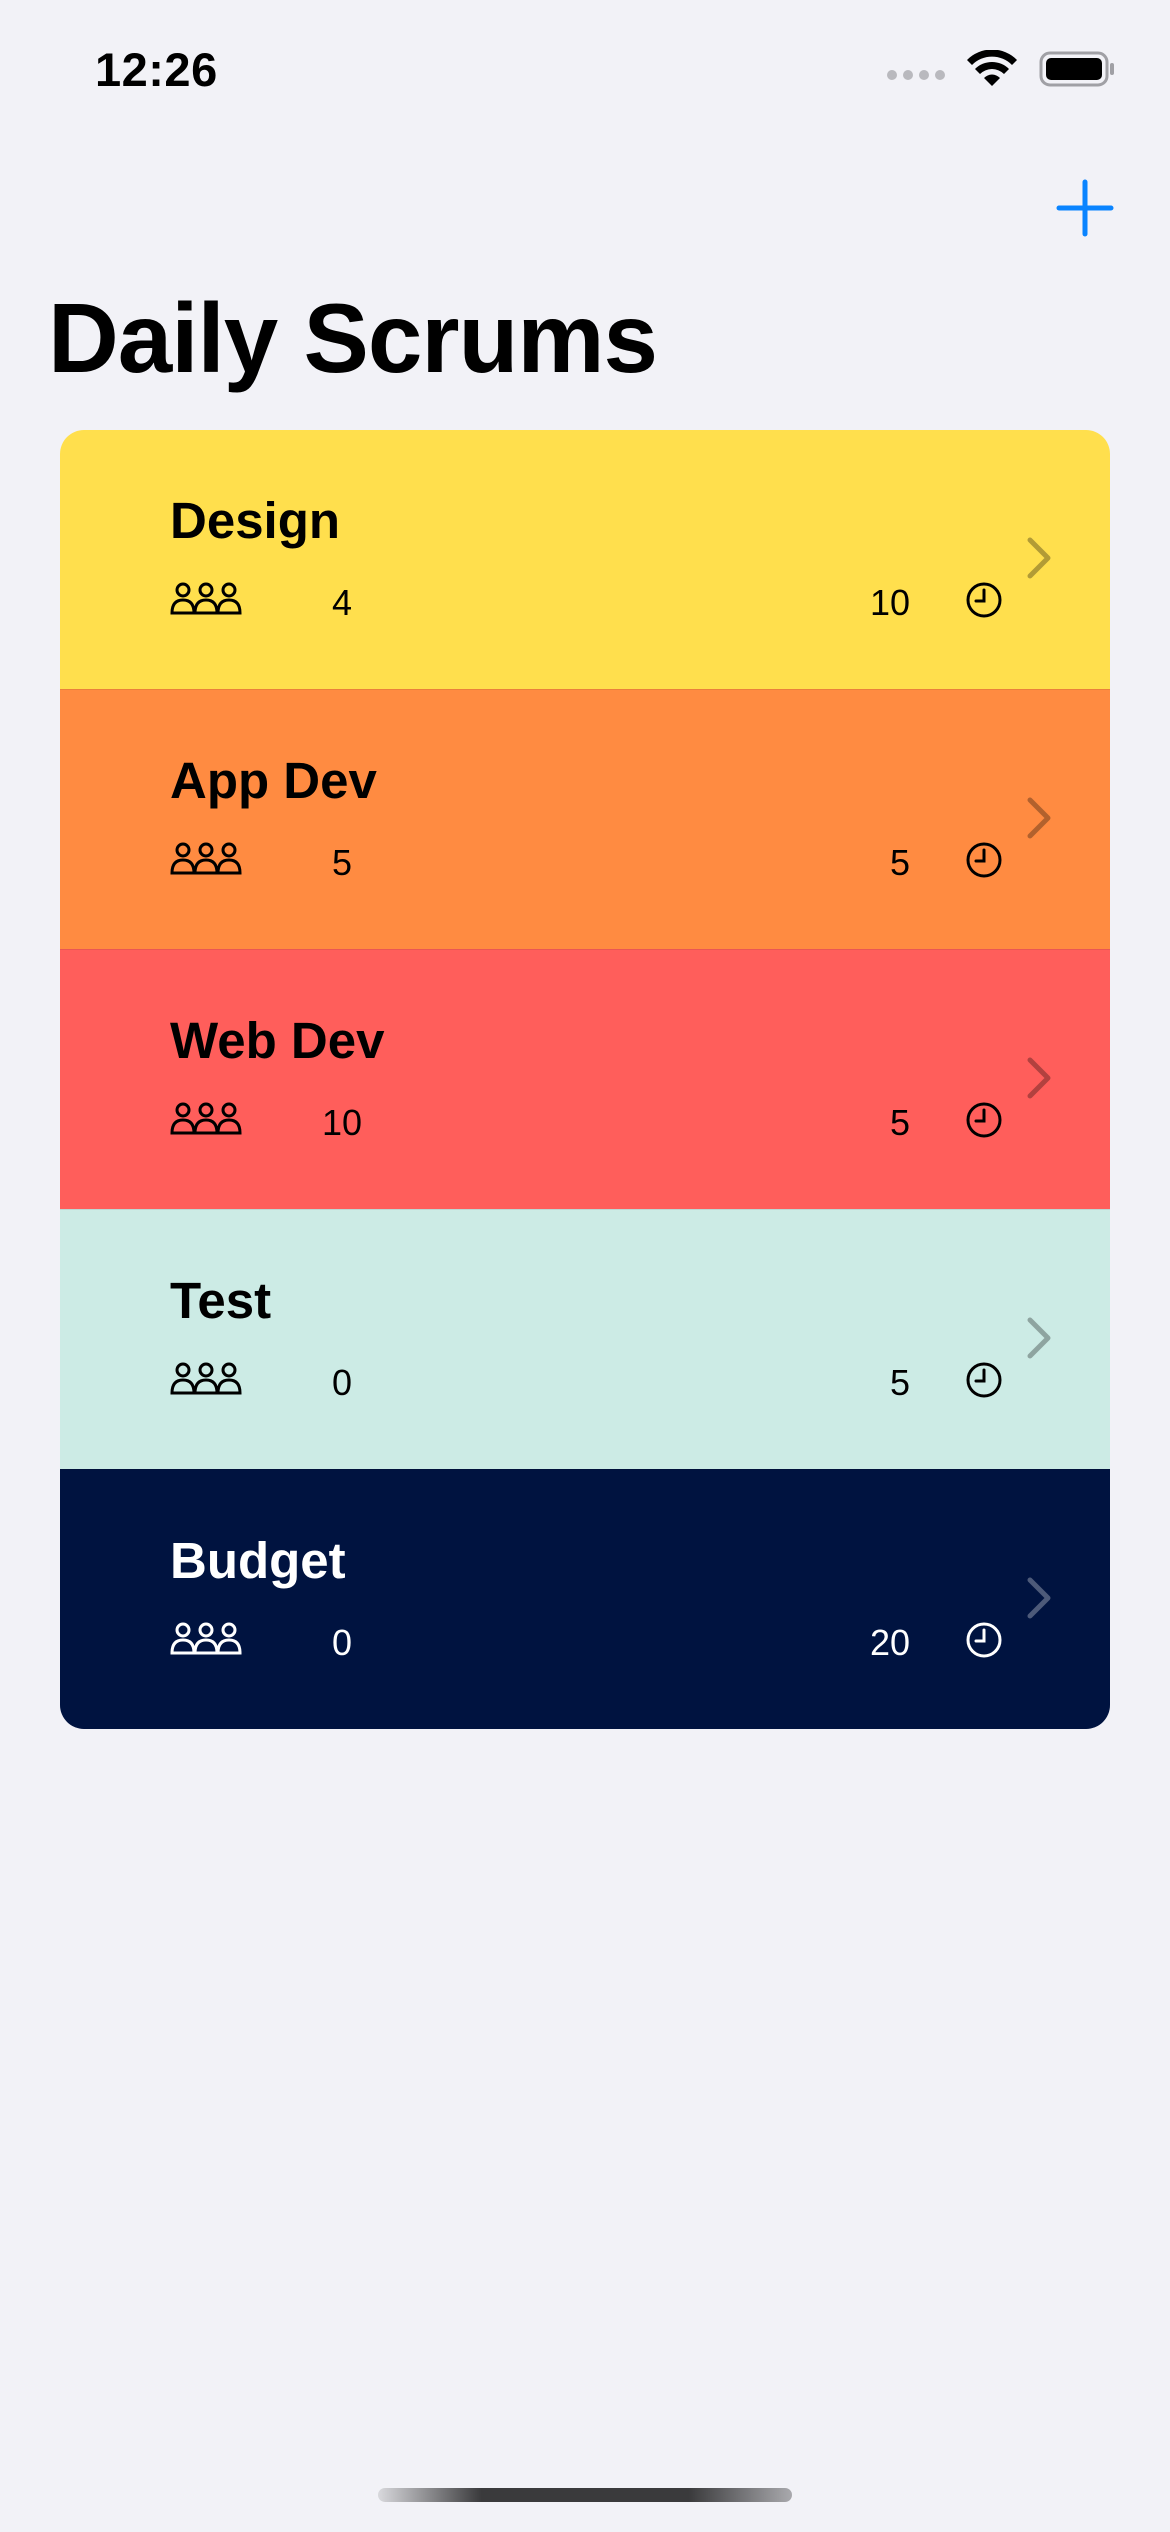  I want to click on scrum-row-test: Test 0 5, so click(585, 1339).